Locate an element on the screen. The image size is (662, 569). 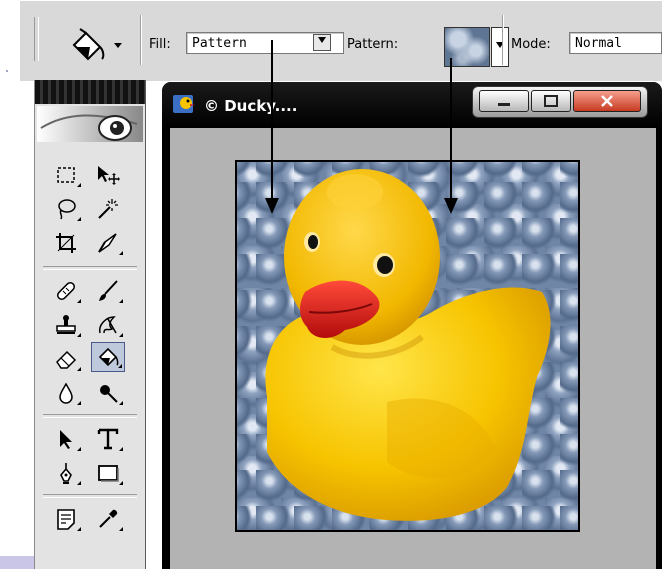
pattern-swatch is located at coordinates (467, 47).